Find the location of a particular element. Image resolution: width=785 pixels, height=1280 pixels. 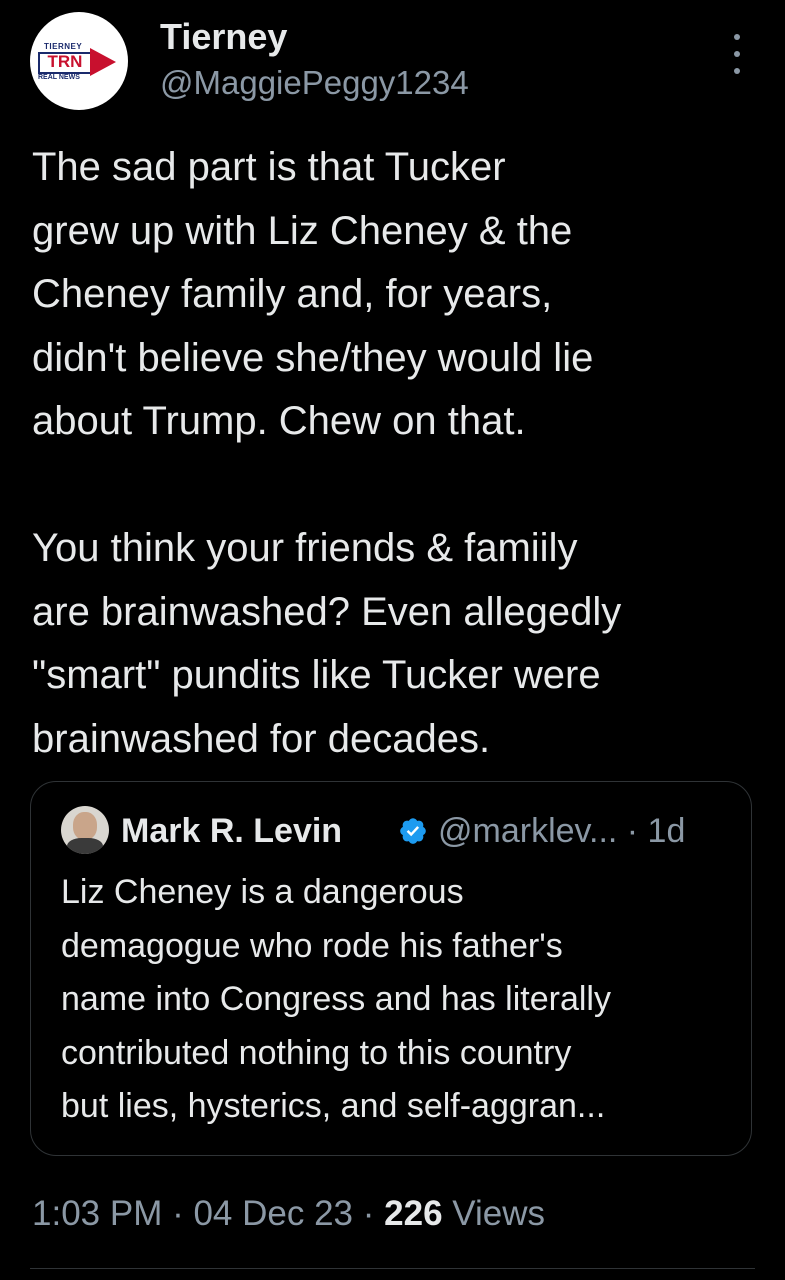

more-vertical-icon is located at coordinates (737, 54).